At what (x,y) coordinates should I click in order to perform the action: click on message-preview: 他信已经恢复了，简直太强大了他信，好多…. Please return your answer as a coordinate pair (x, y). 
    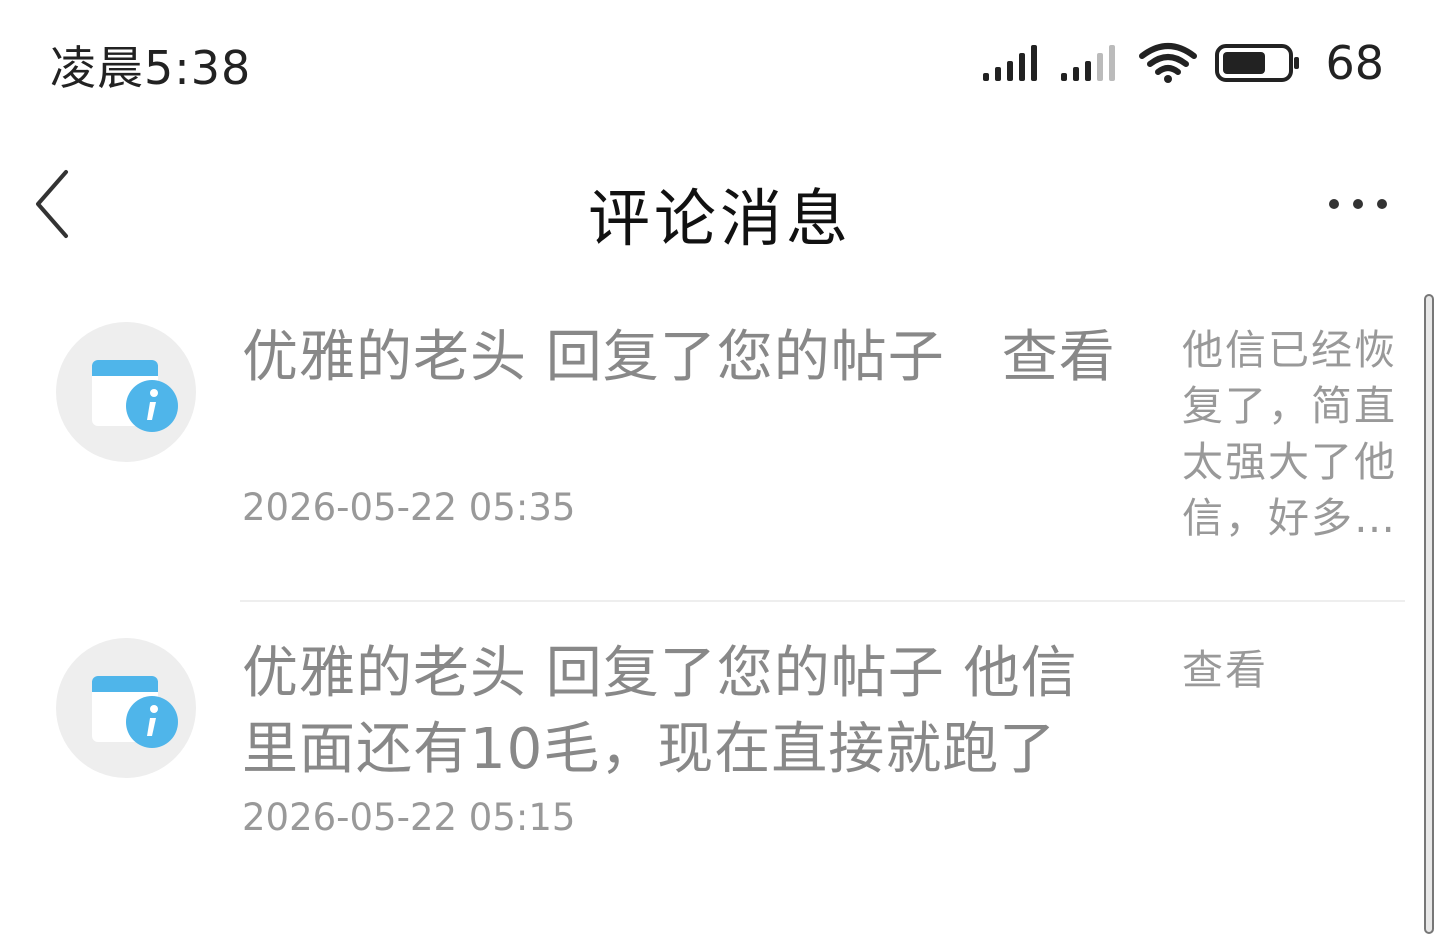
    Looking at the image, I should click on (1289, 434).